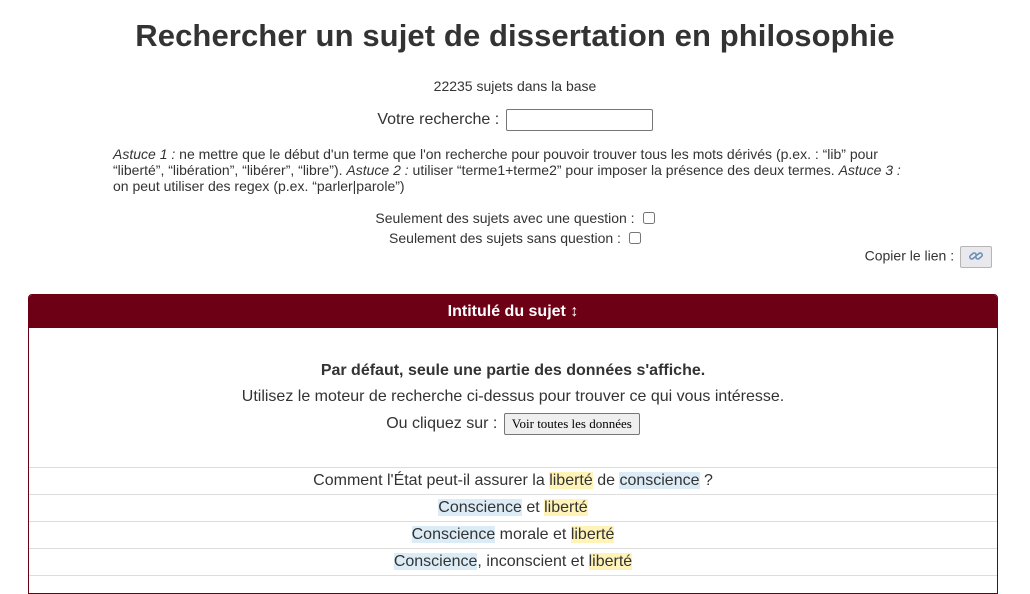 Image resolution: width=1030 pixels, height=594 pixels. I want to click on table-row: Conscience morale et liberté, so click(513, 535).